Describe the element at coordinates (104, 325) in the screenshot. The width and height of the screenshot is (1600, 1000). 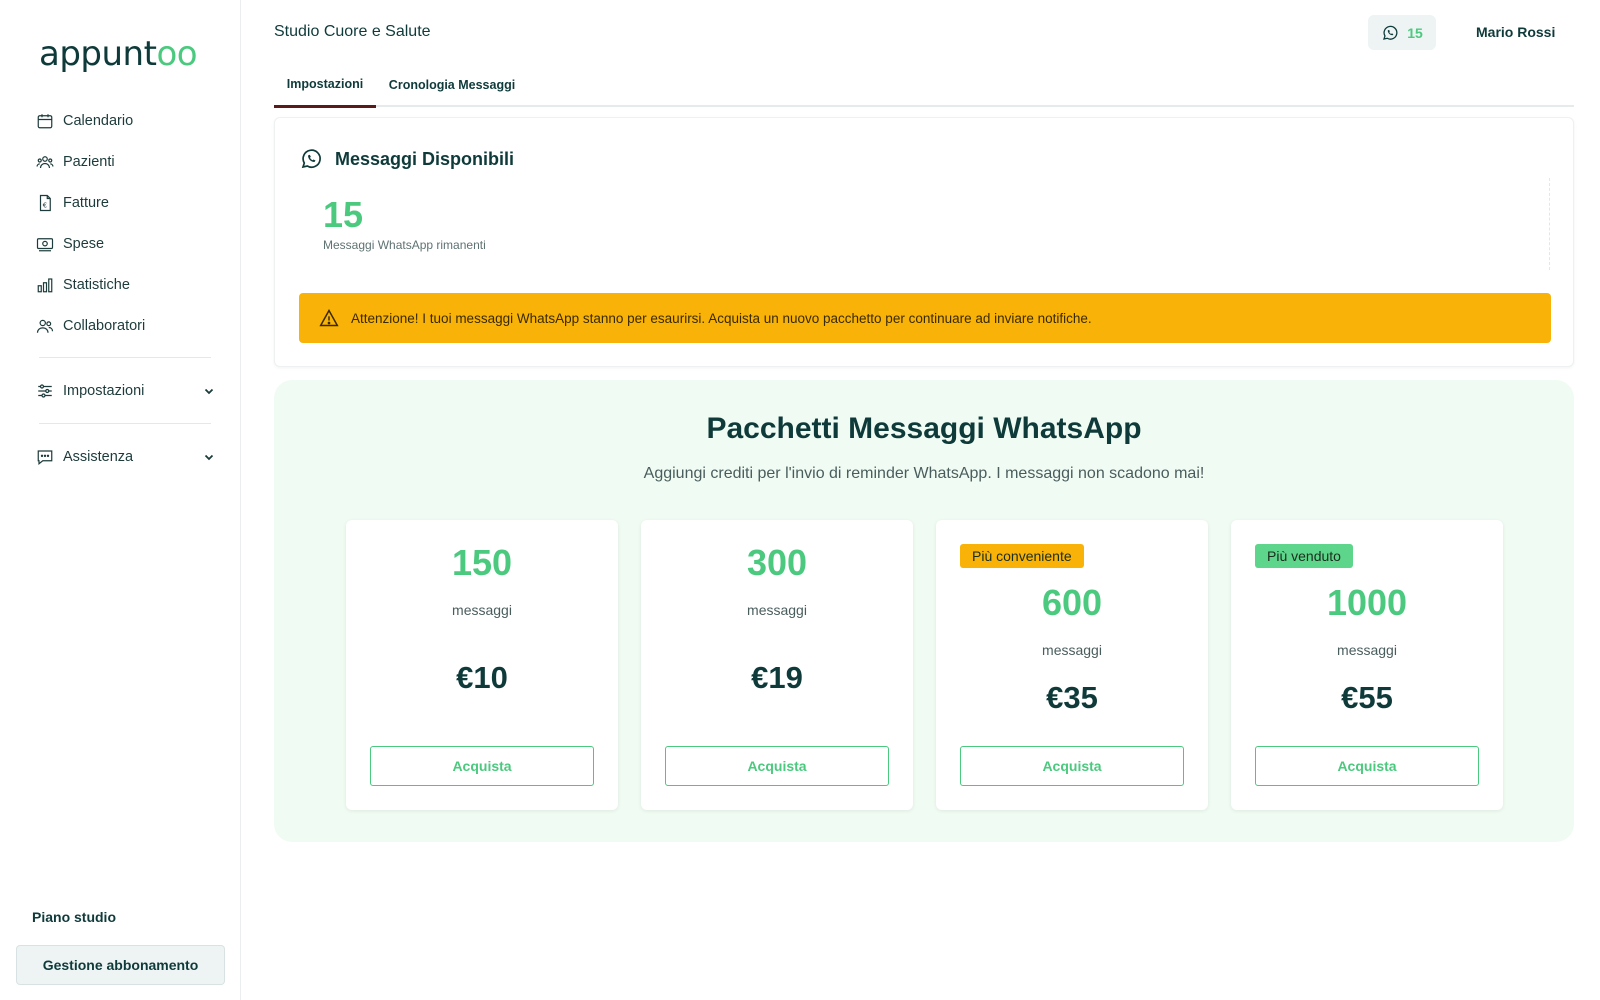
I see `sidebar-item-label: Collaboratori` at that location.